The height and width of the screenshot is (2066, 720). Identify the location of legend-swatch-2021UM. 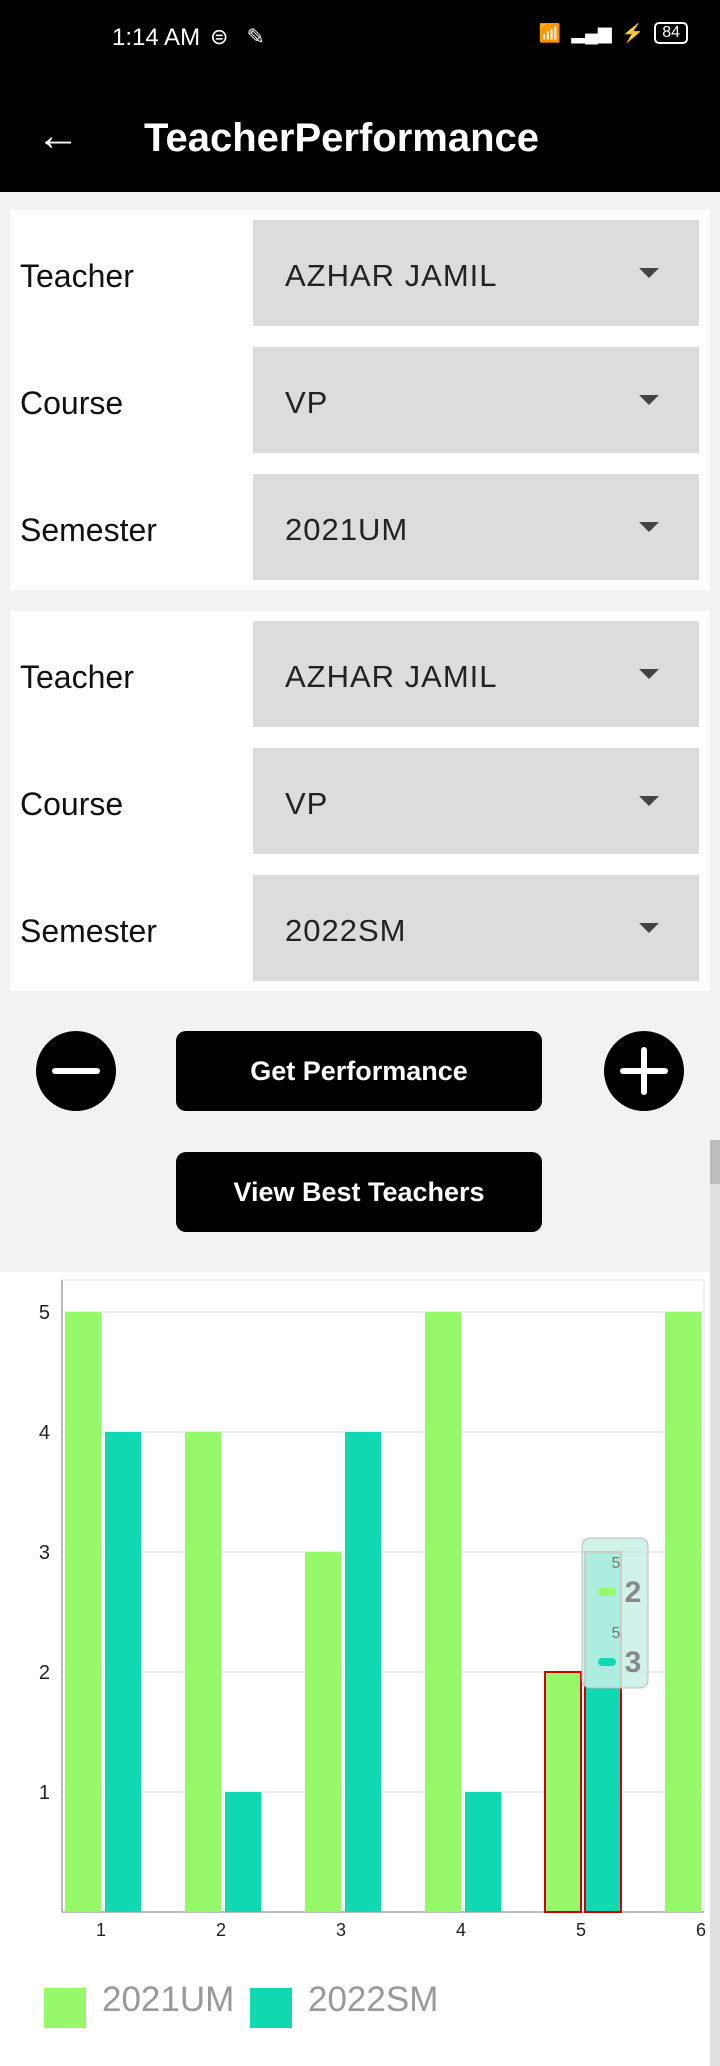
(65, 2008).